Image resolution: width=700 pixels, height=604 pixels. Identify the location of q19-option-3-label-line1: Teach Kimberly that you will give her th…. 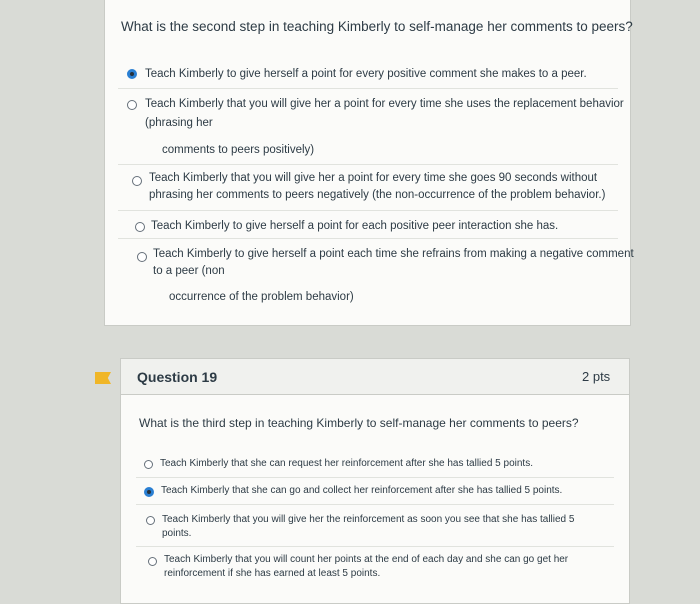
(368, 520).